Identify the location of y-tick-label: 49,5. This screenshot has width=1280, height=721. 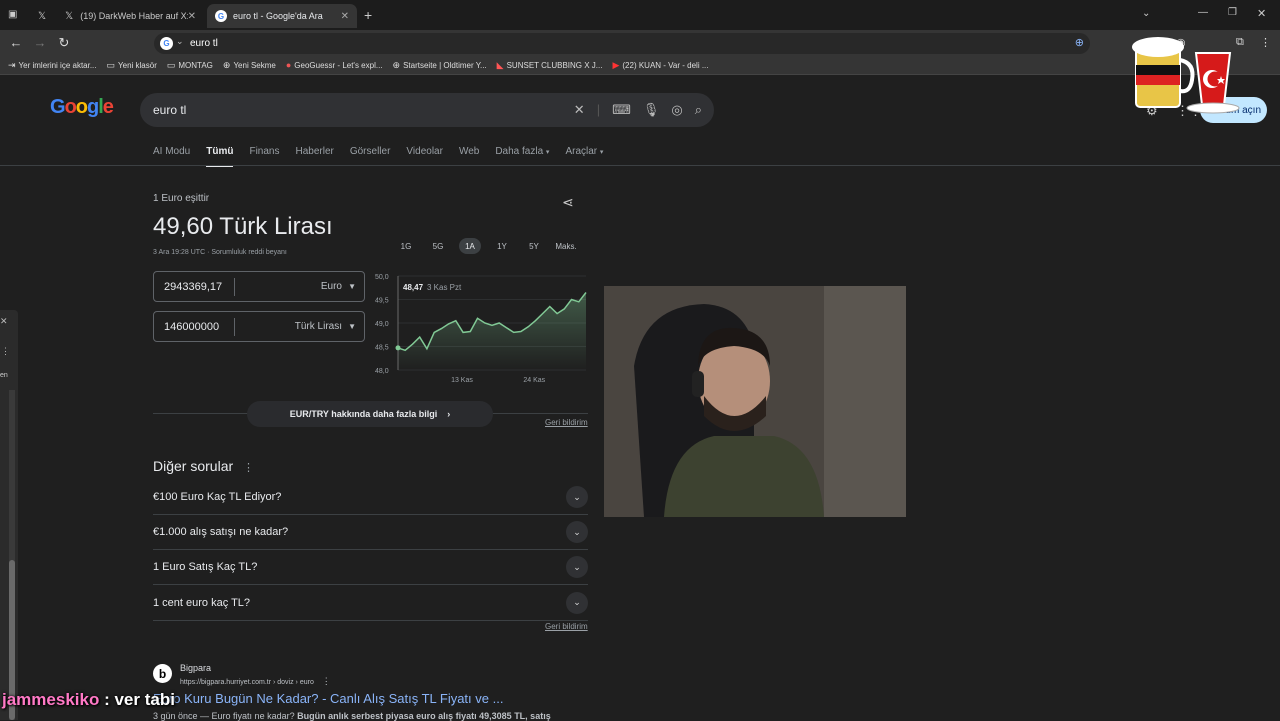
(382, 301).